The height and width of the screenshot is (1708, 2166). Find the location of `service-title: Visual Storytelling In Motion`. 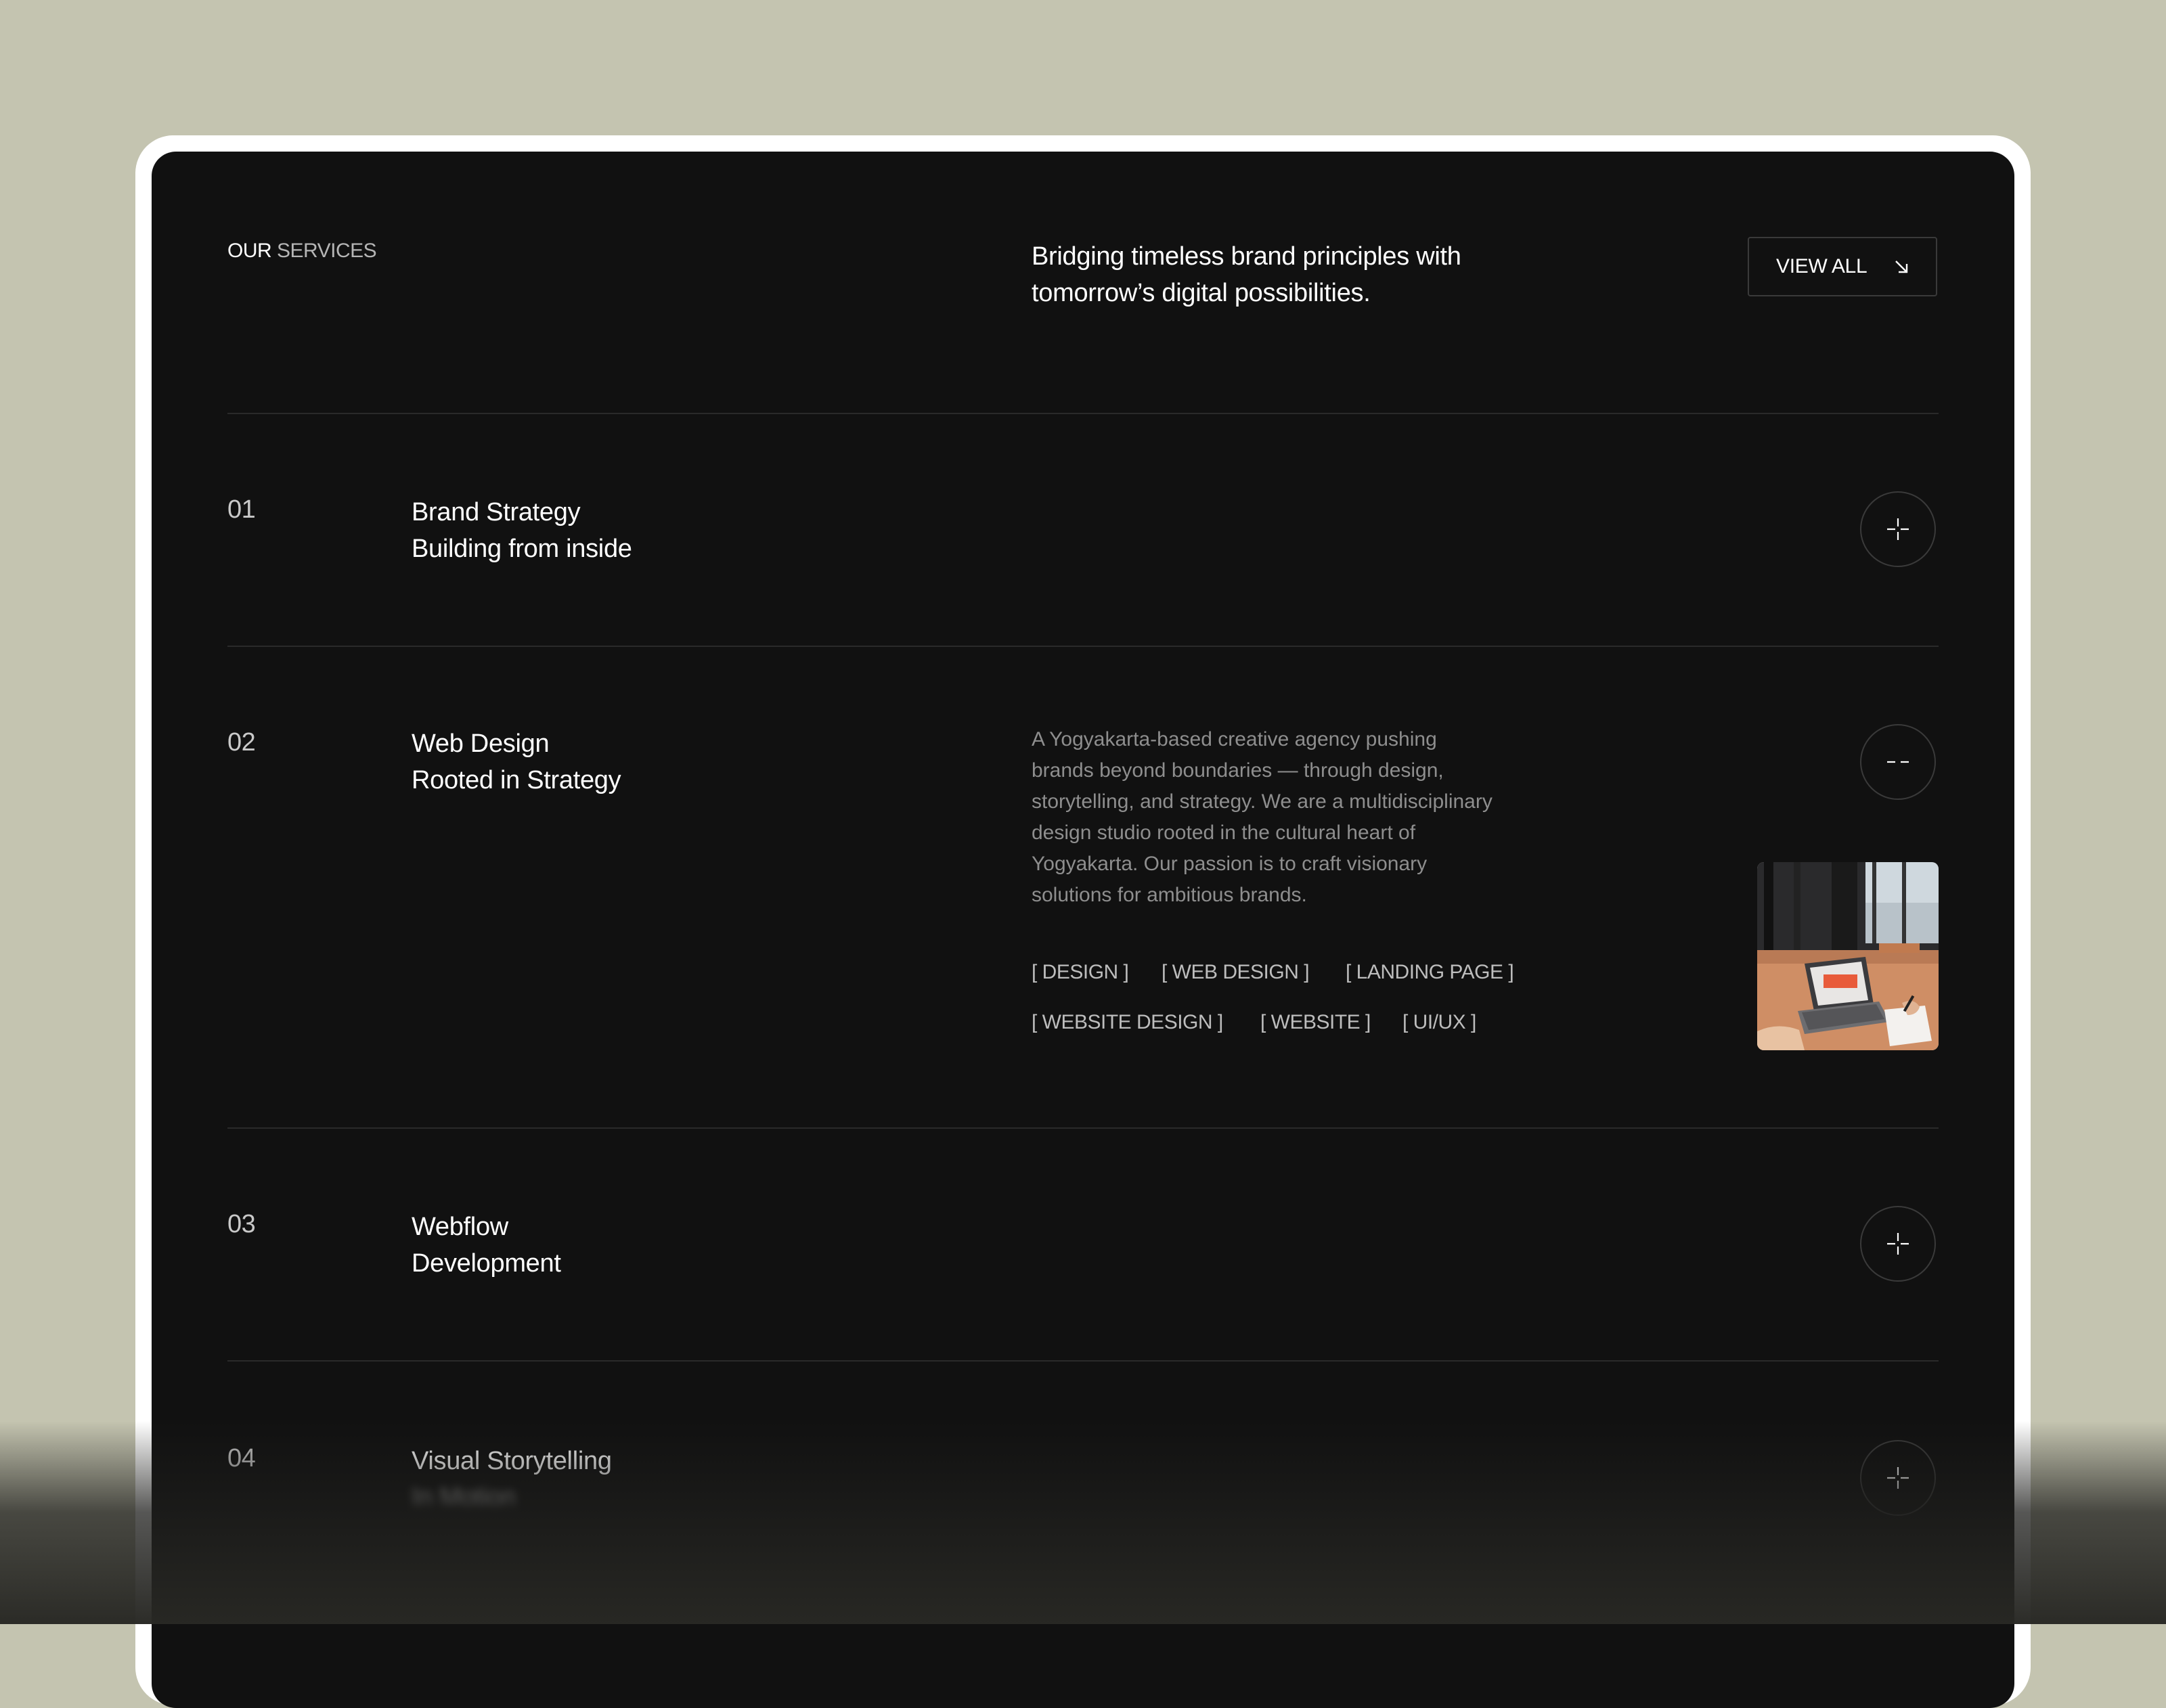

service-title: Visual Storytelling In Motion is located at coordinates (512, 1479).